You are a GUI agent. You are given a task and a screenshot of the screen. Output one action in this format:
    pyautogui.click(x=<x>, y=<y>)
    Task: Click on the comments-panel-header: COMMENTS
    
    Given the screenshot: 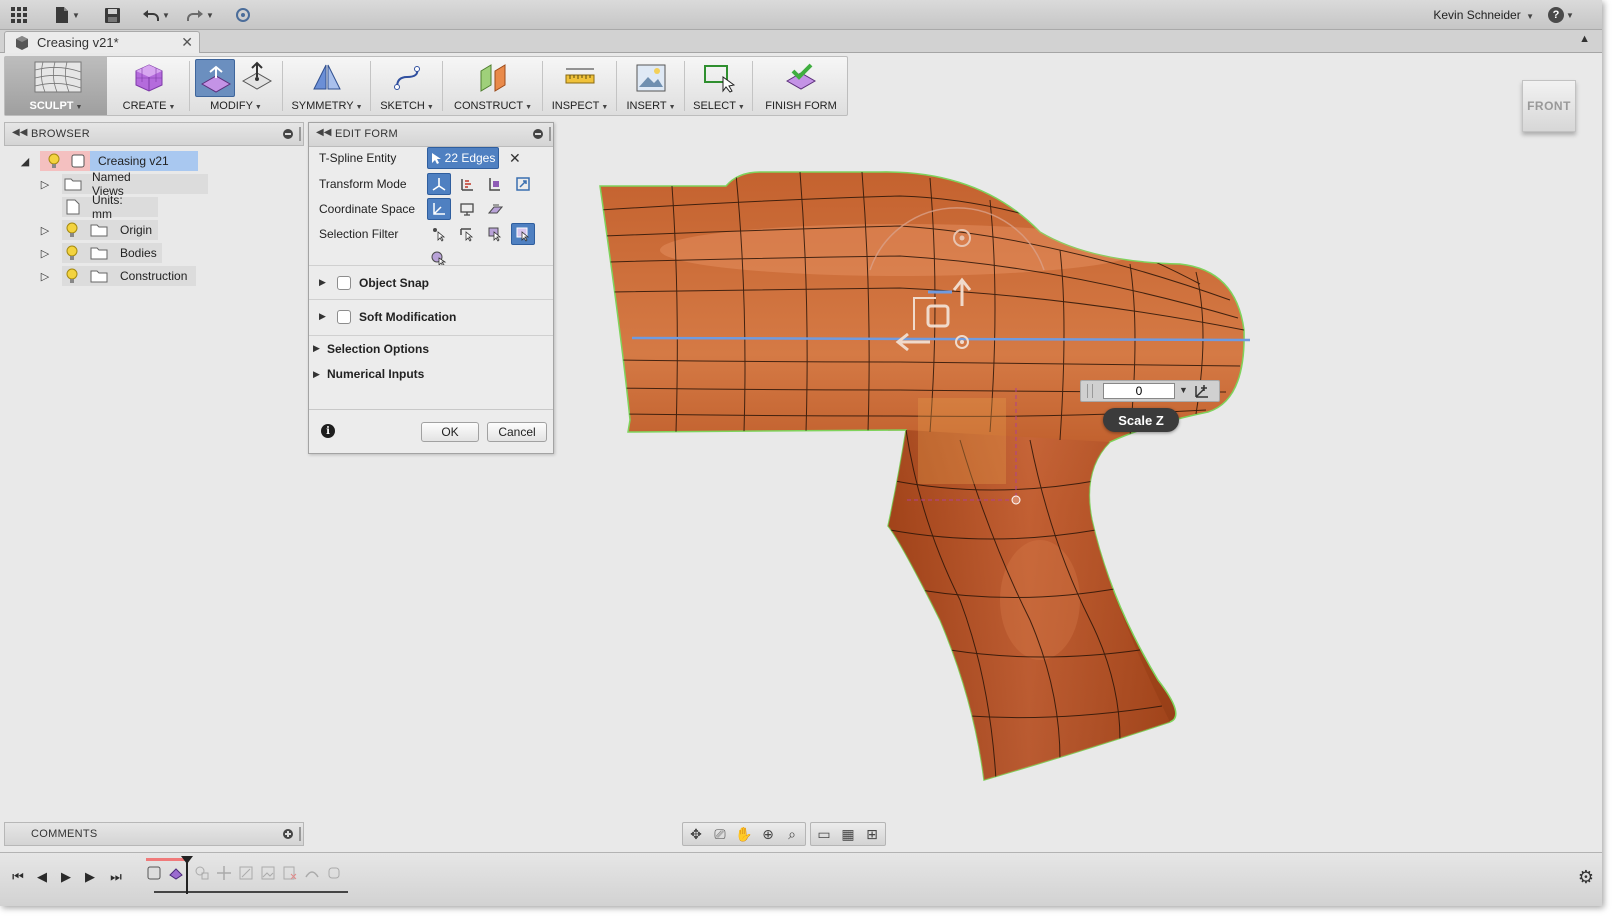 What is the action you would take?
    pyautogui.click(x=154, y=834)
    